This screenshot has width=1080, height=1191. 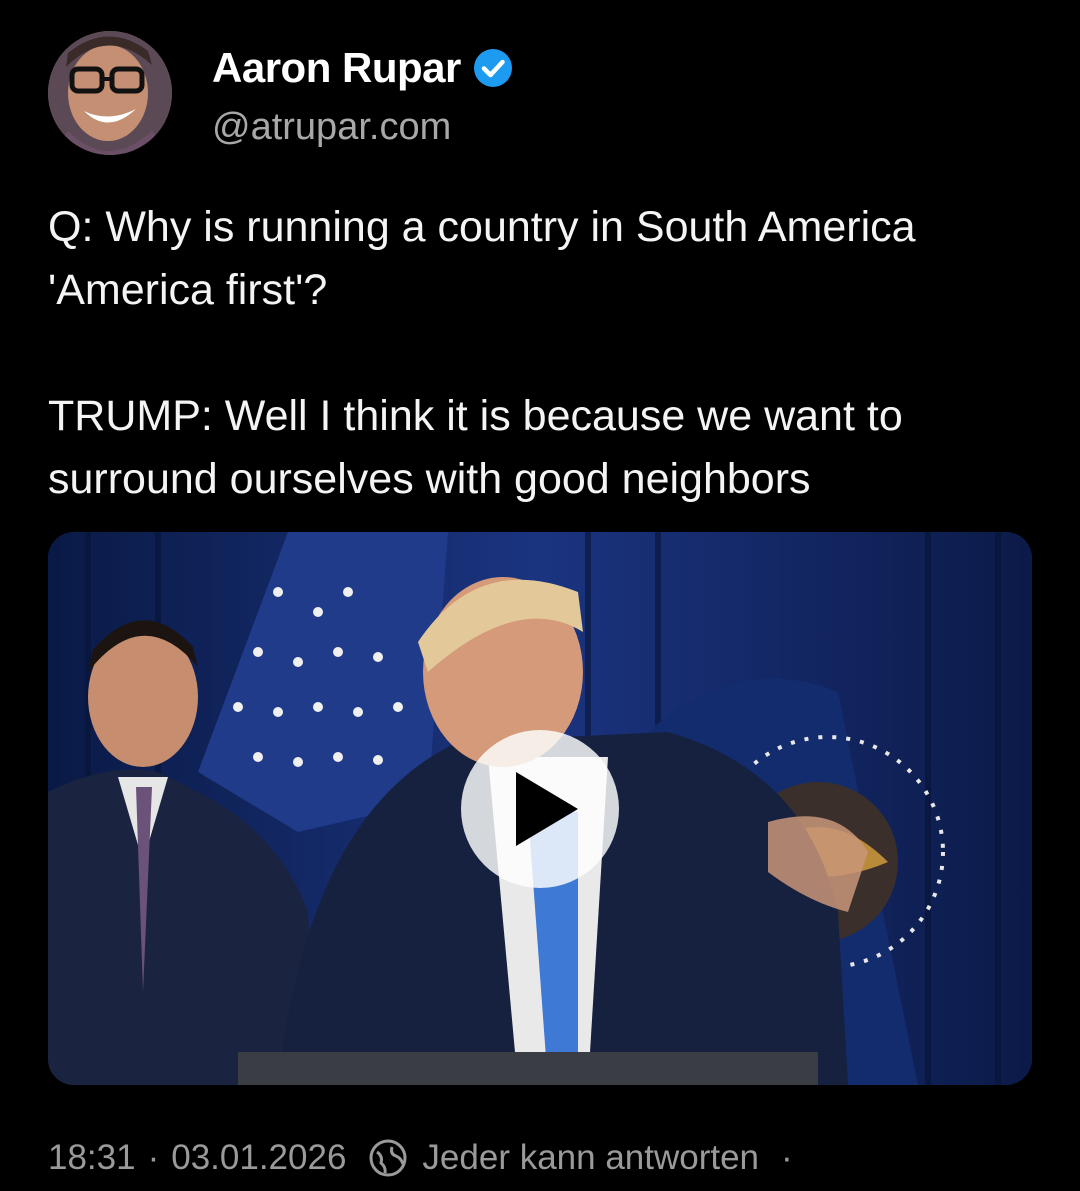 What do you see at coordinates (258, 1158) in the screenshot?
I see `post-date: 03.01.2026` at bounding box center [258, 1158].